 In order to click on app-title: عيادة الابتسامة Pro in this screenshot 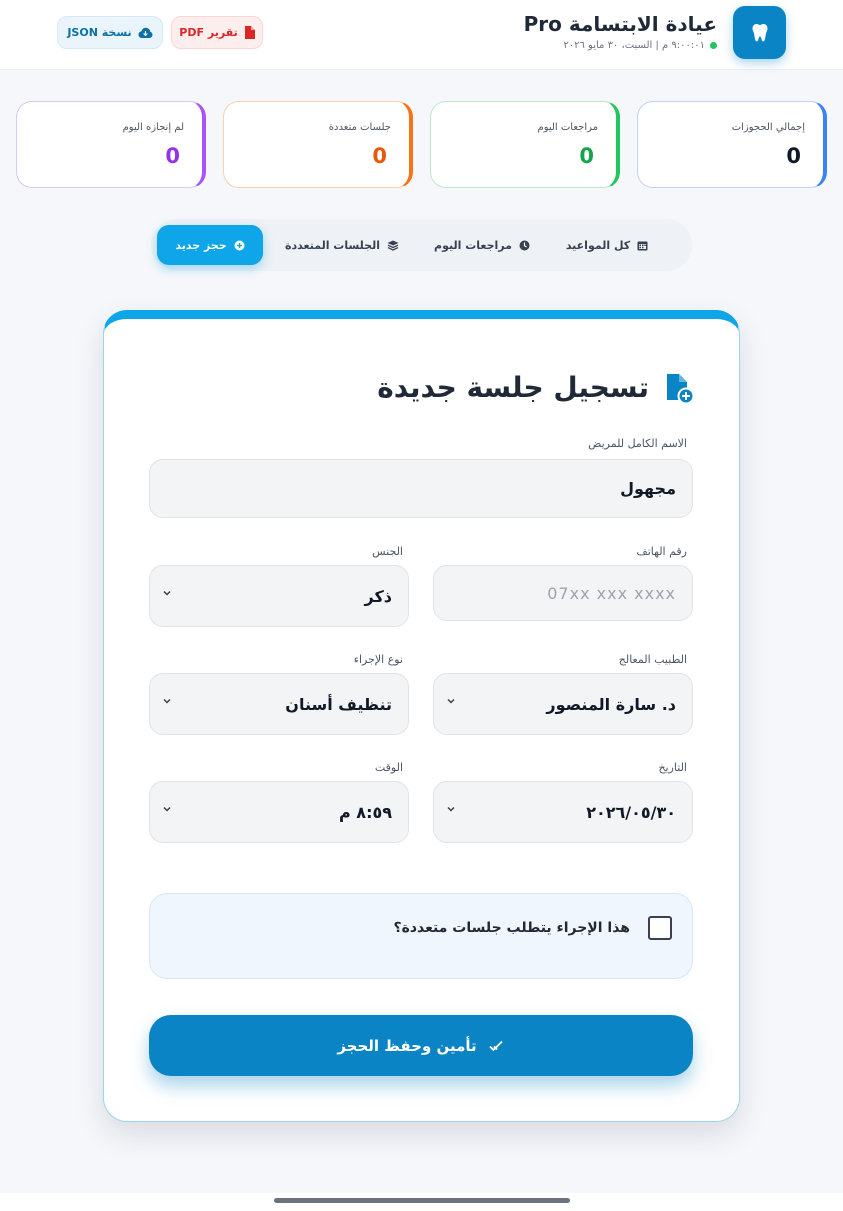, I will do `click(620, 24)`.